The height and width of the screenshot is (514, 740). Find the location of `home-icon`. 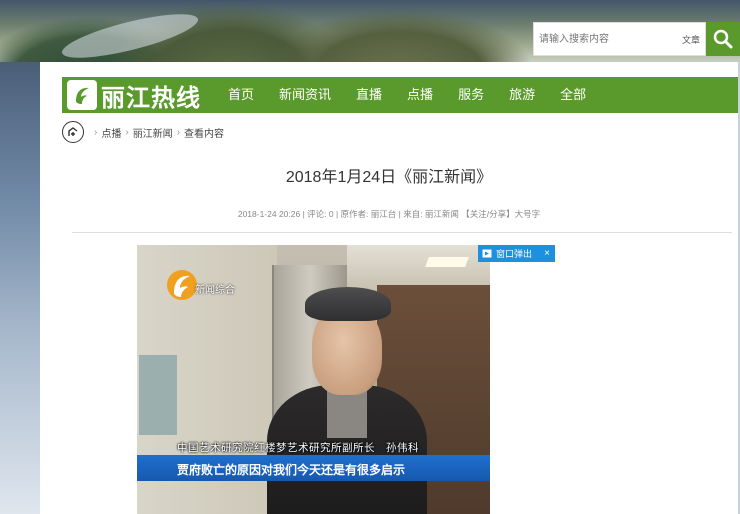

home-icon is located at coordinates (73, 132).